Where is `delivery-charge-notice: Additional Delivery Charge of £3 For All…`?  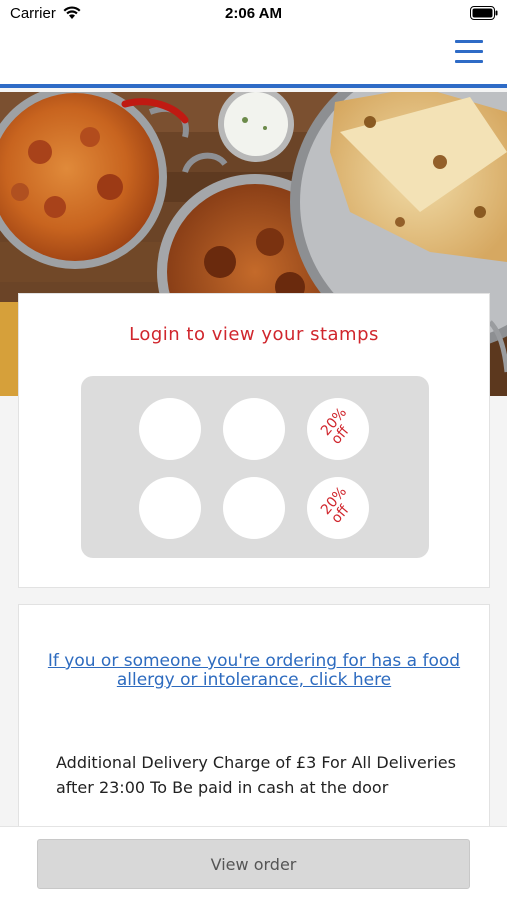 delivery-charge-notice: Additional Delivery Charge of £3 For All… is located at coordinates (261, 775).